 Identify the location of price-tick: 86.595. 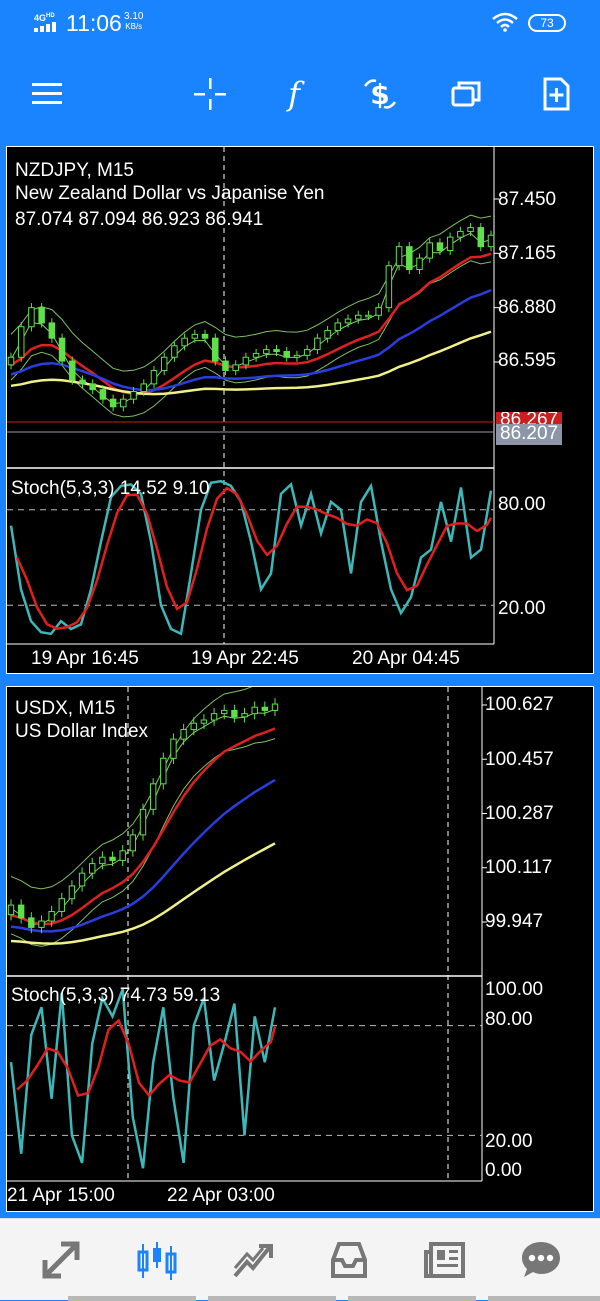
(527, 360).